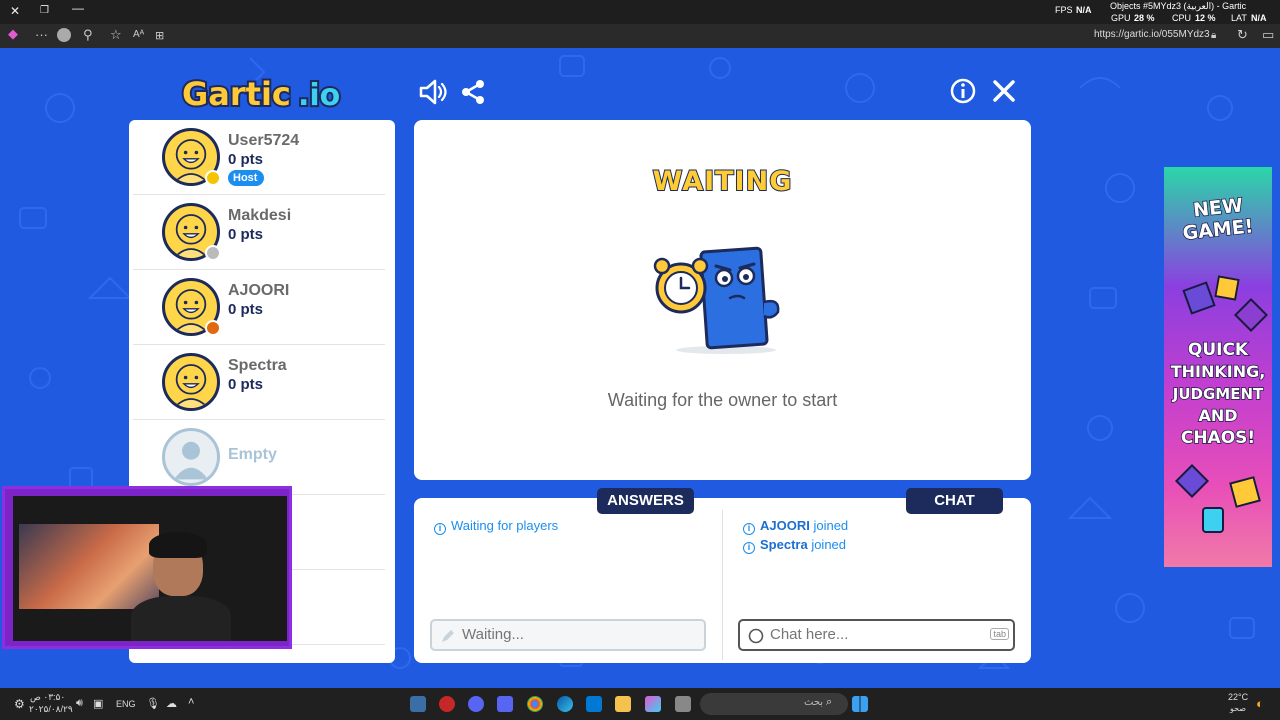 The height and width of the screenshot is (720, 1280). What do you see at coordinates (159, 35) in the screenshot?
I see `split-screen-icon: ⊞` at bounding box center [159, 35].